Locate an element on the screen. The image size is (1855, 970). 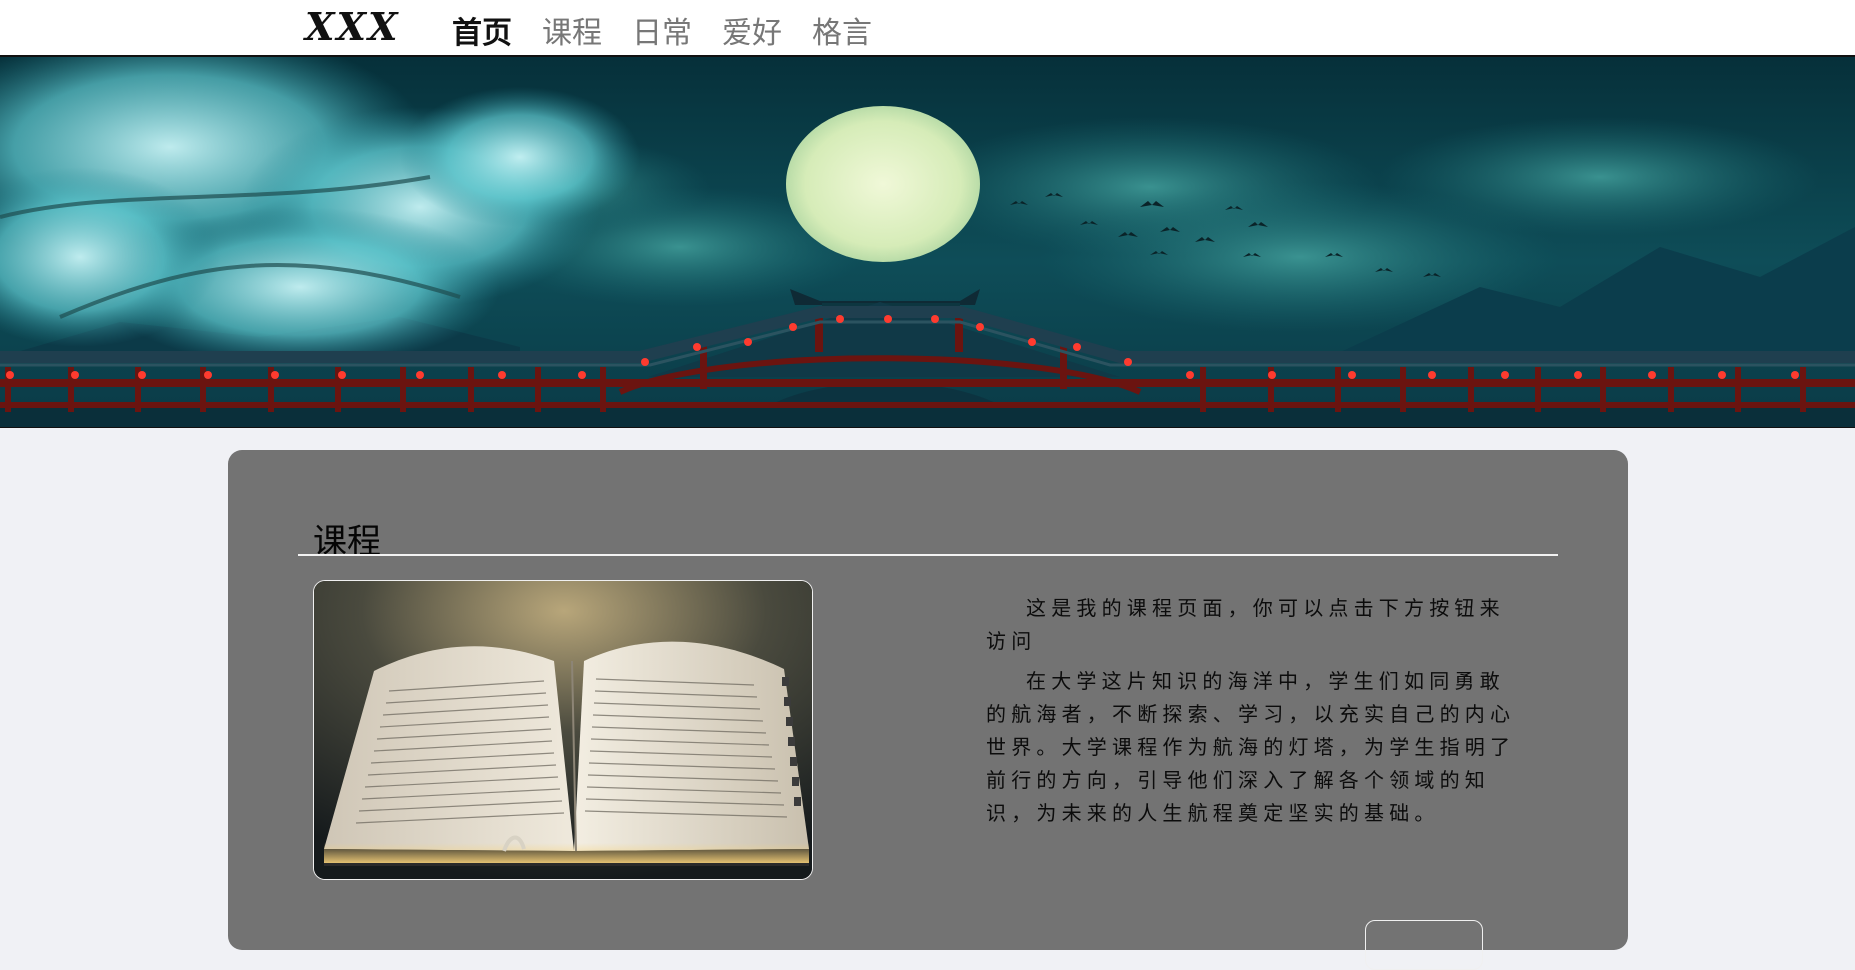
nav-item-mottos: 格言 is located at coordinates (842, 30).